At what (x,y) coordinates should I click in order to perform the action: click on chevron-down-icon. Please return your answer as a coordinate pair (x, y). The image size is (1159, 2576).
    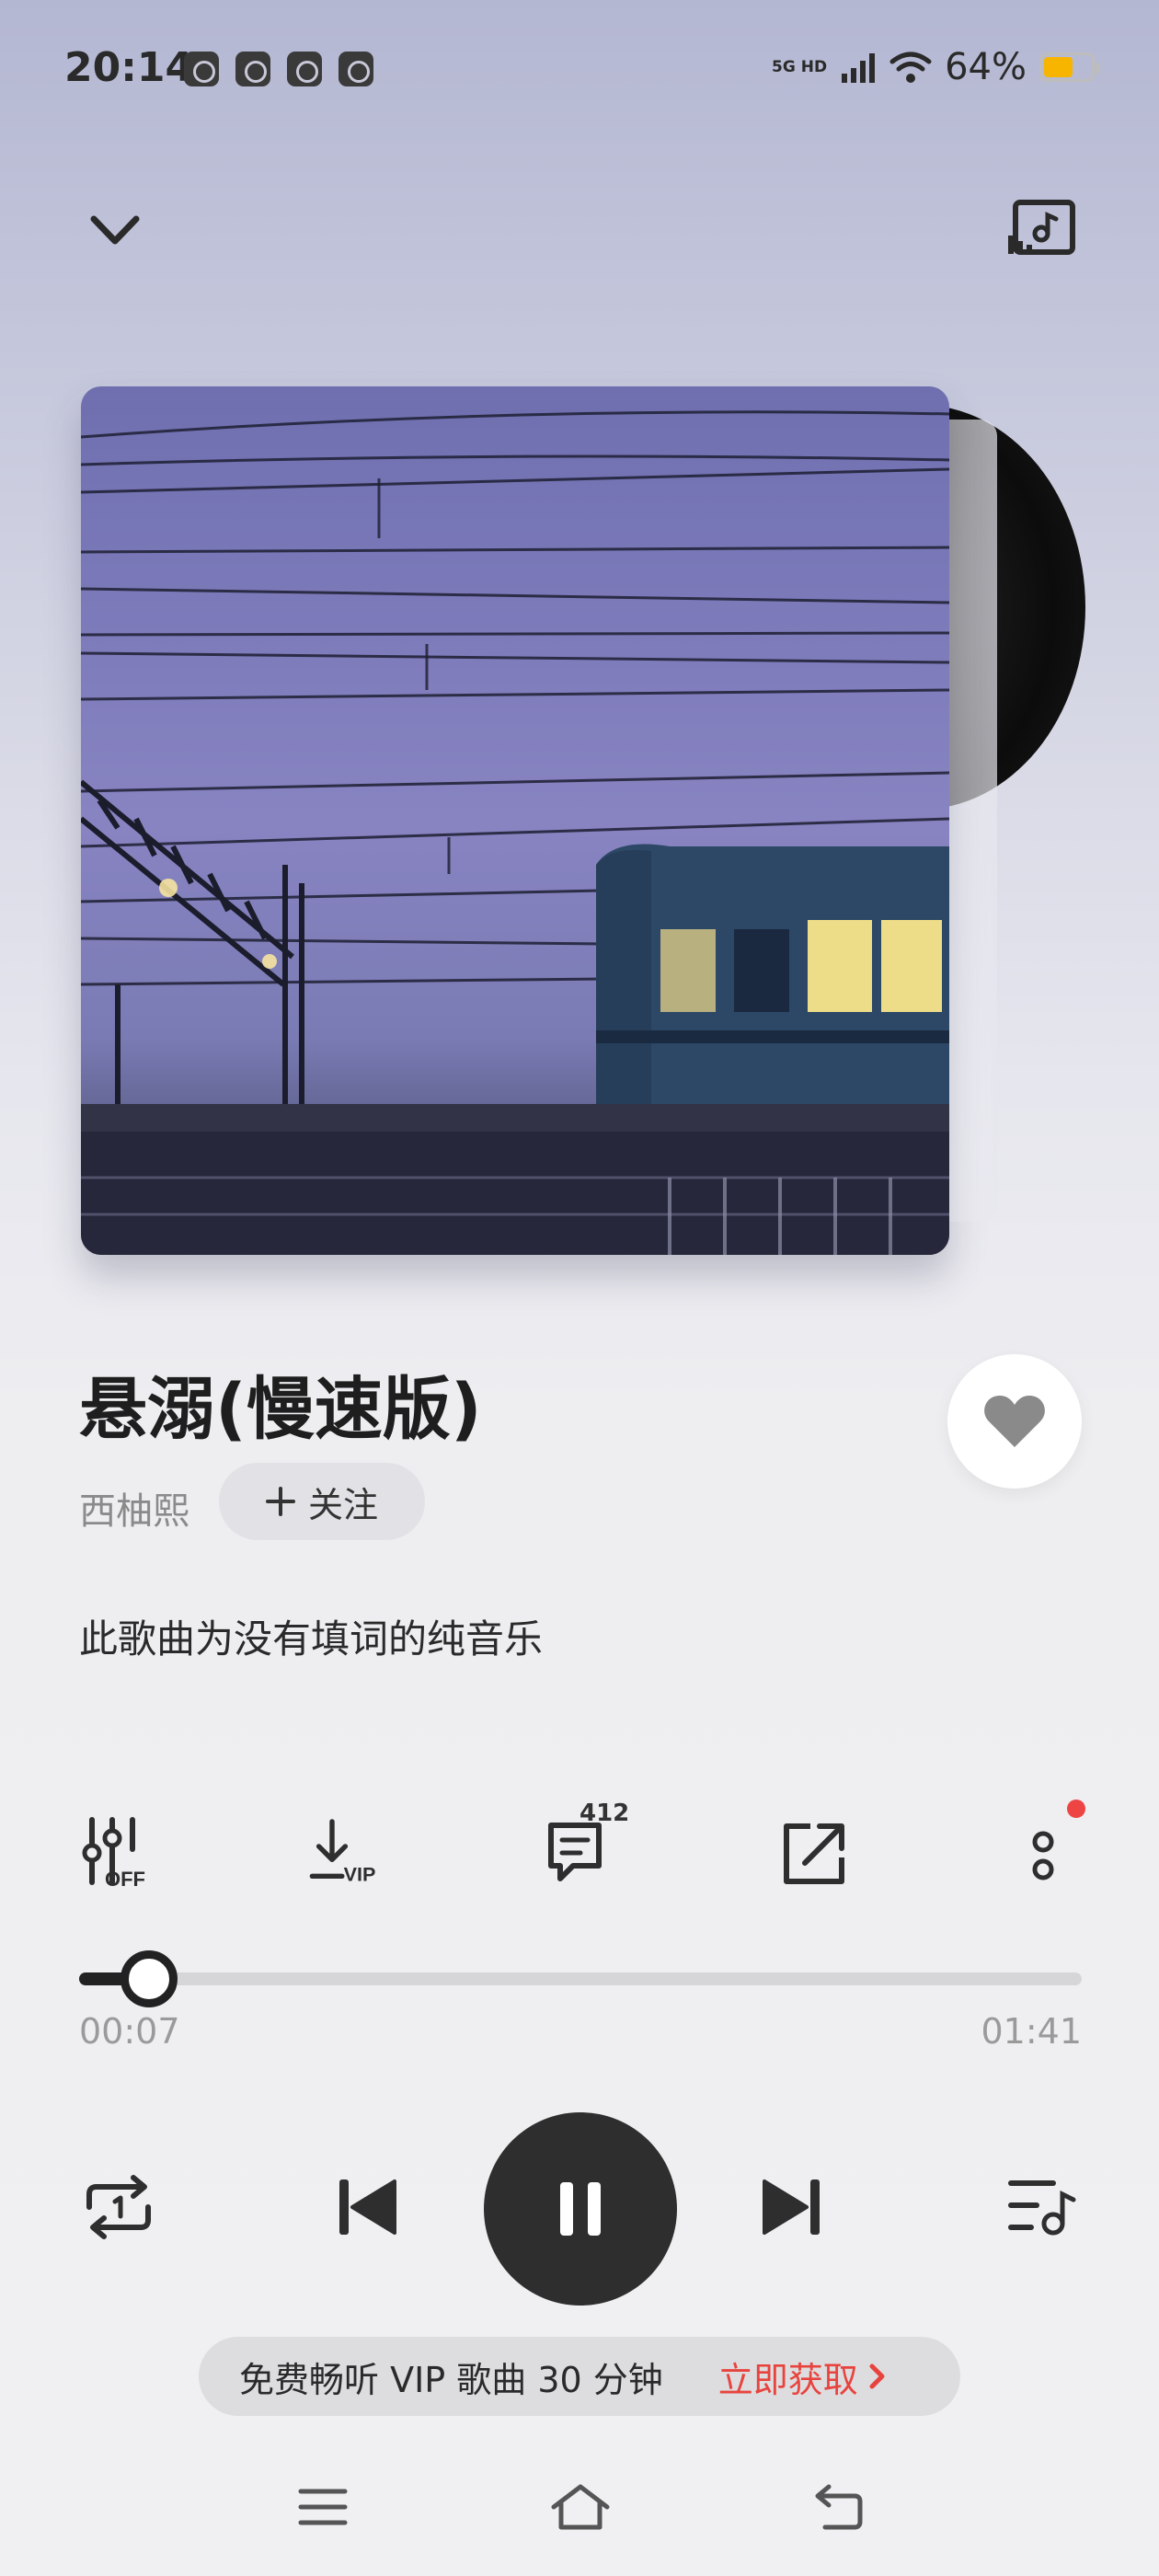
    Looking at the image, I should click on (115, 230).